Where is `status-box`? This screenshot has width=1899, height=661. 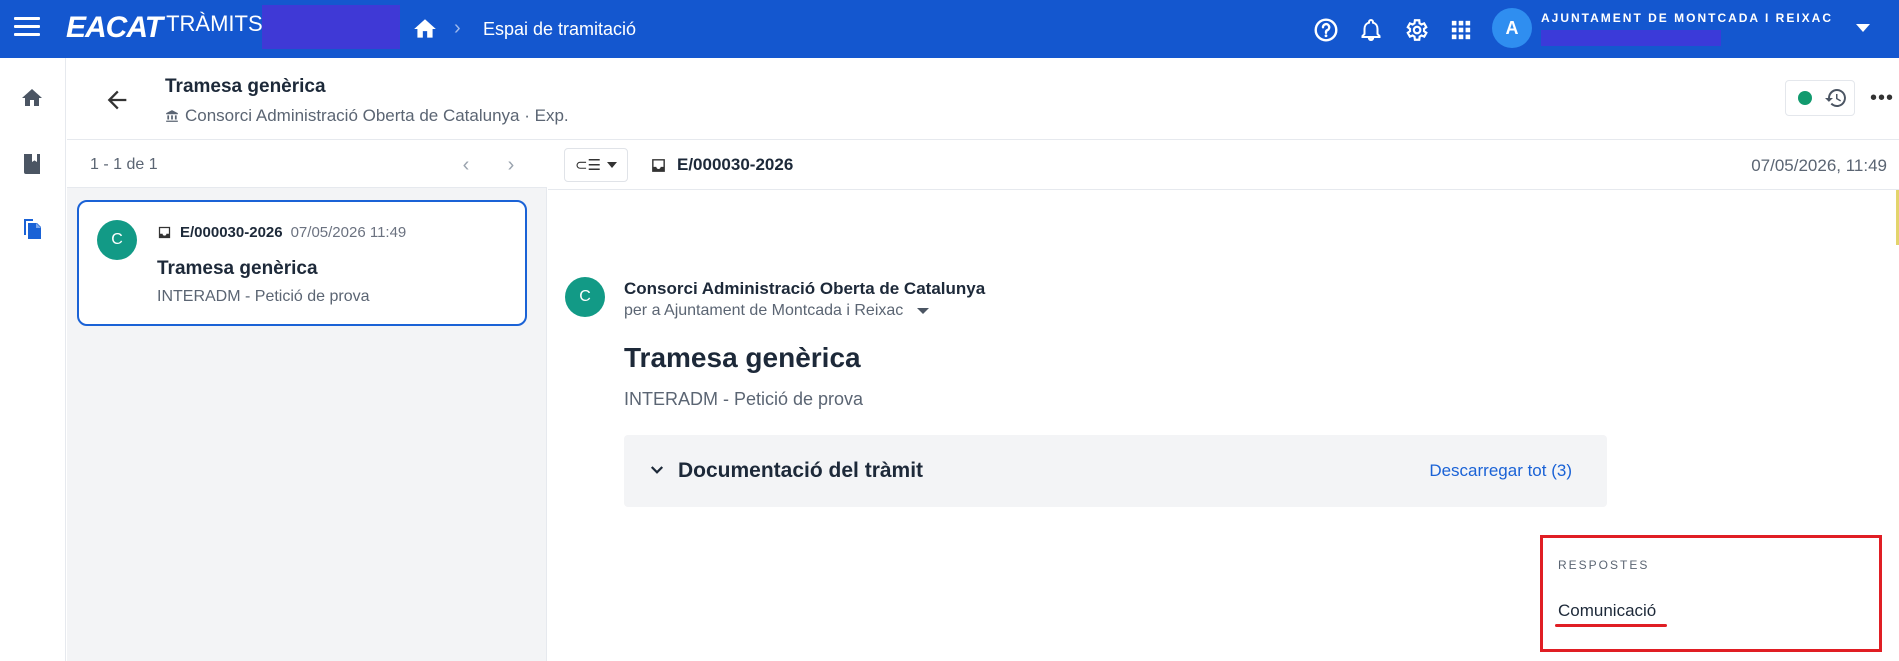 status-box is located at coordinates (1820, 98).